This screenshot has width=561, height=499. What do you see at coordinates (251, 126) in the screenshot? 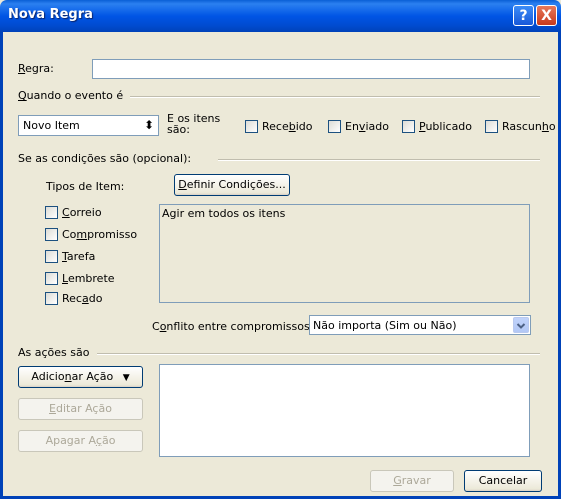
I see `received-checkbox` at bounding box center [251, 126].